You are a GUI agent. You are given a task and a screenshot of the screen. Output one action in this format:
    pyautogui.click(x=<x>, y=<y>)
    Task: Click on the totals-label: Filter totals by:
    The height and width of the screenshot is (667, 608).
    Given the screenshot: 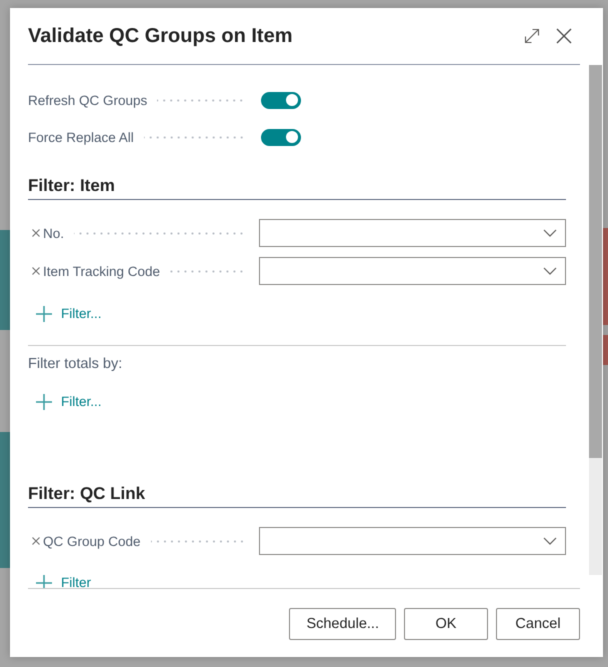 What is the action you would take?
    pyautogui.click(x=76, y=364)
    